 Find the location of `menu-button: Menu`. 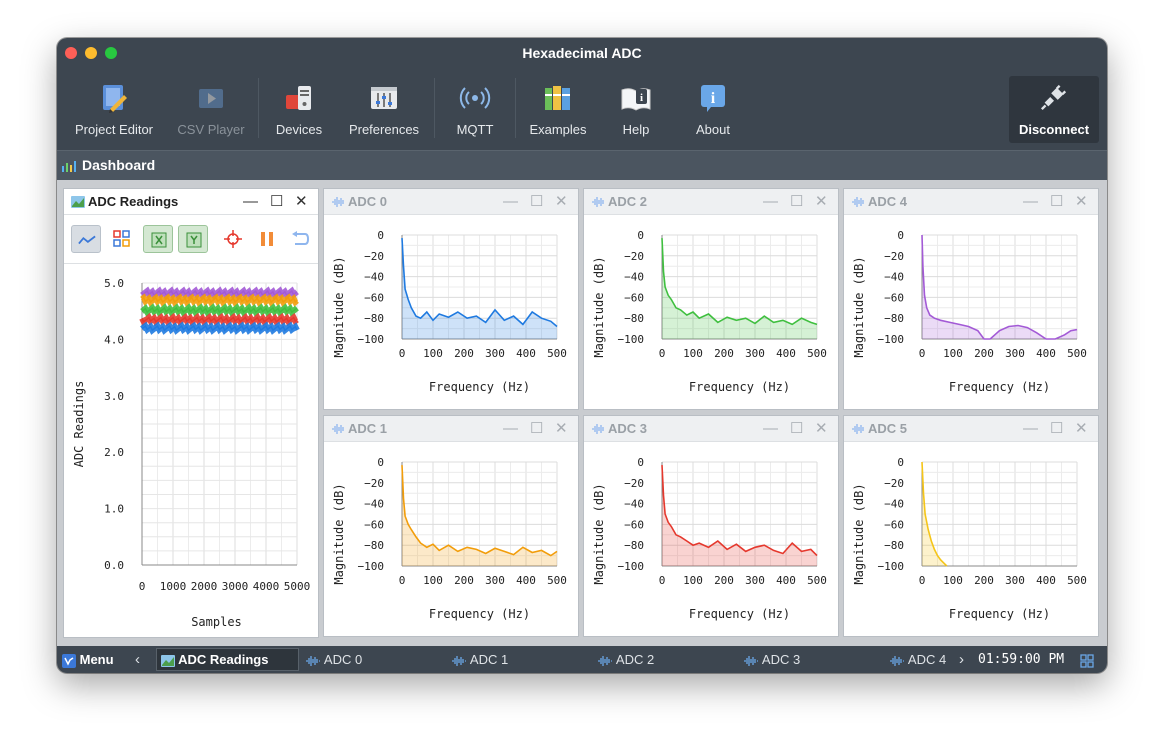

menu-button: Menu is located at coordinates (88, 659).